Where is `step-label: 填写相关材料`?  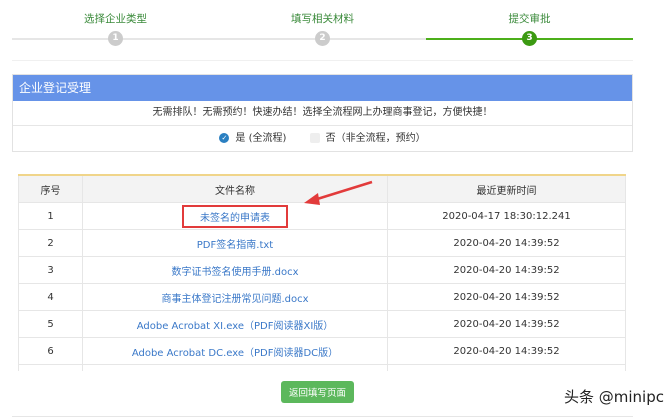
step-label: 填写相关材料 is located at coordinates (322, 19).